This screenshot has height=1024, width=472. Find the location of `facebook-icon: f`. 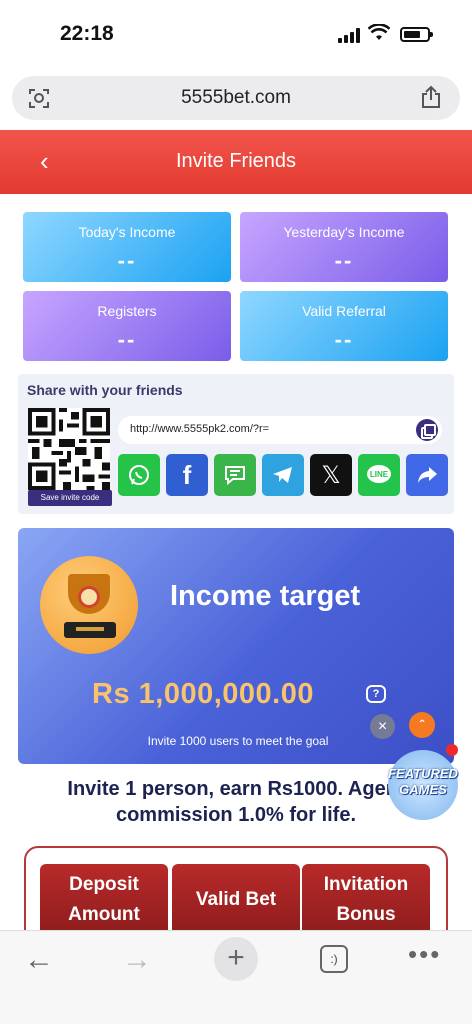

facebook-icon: f is located at coordinates (187, 474).